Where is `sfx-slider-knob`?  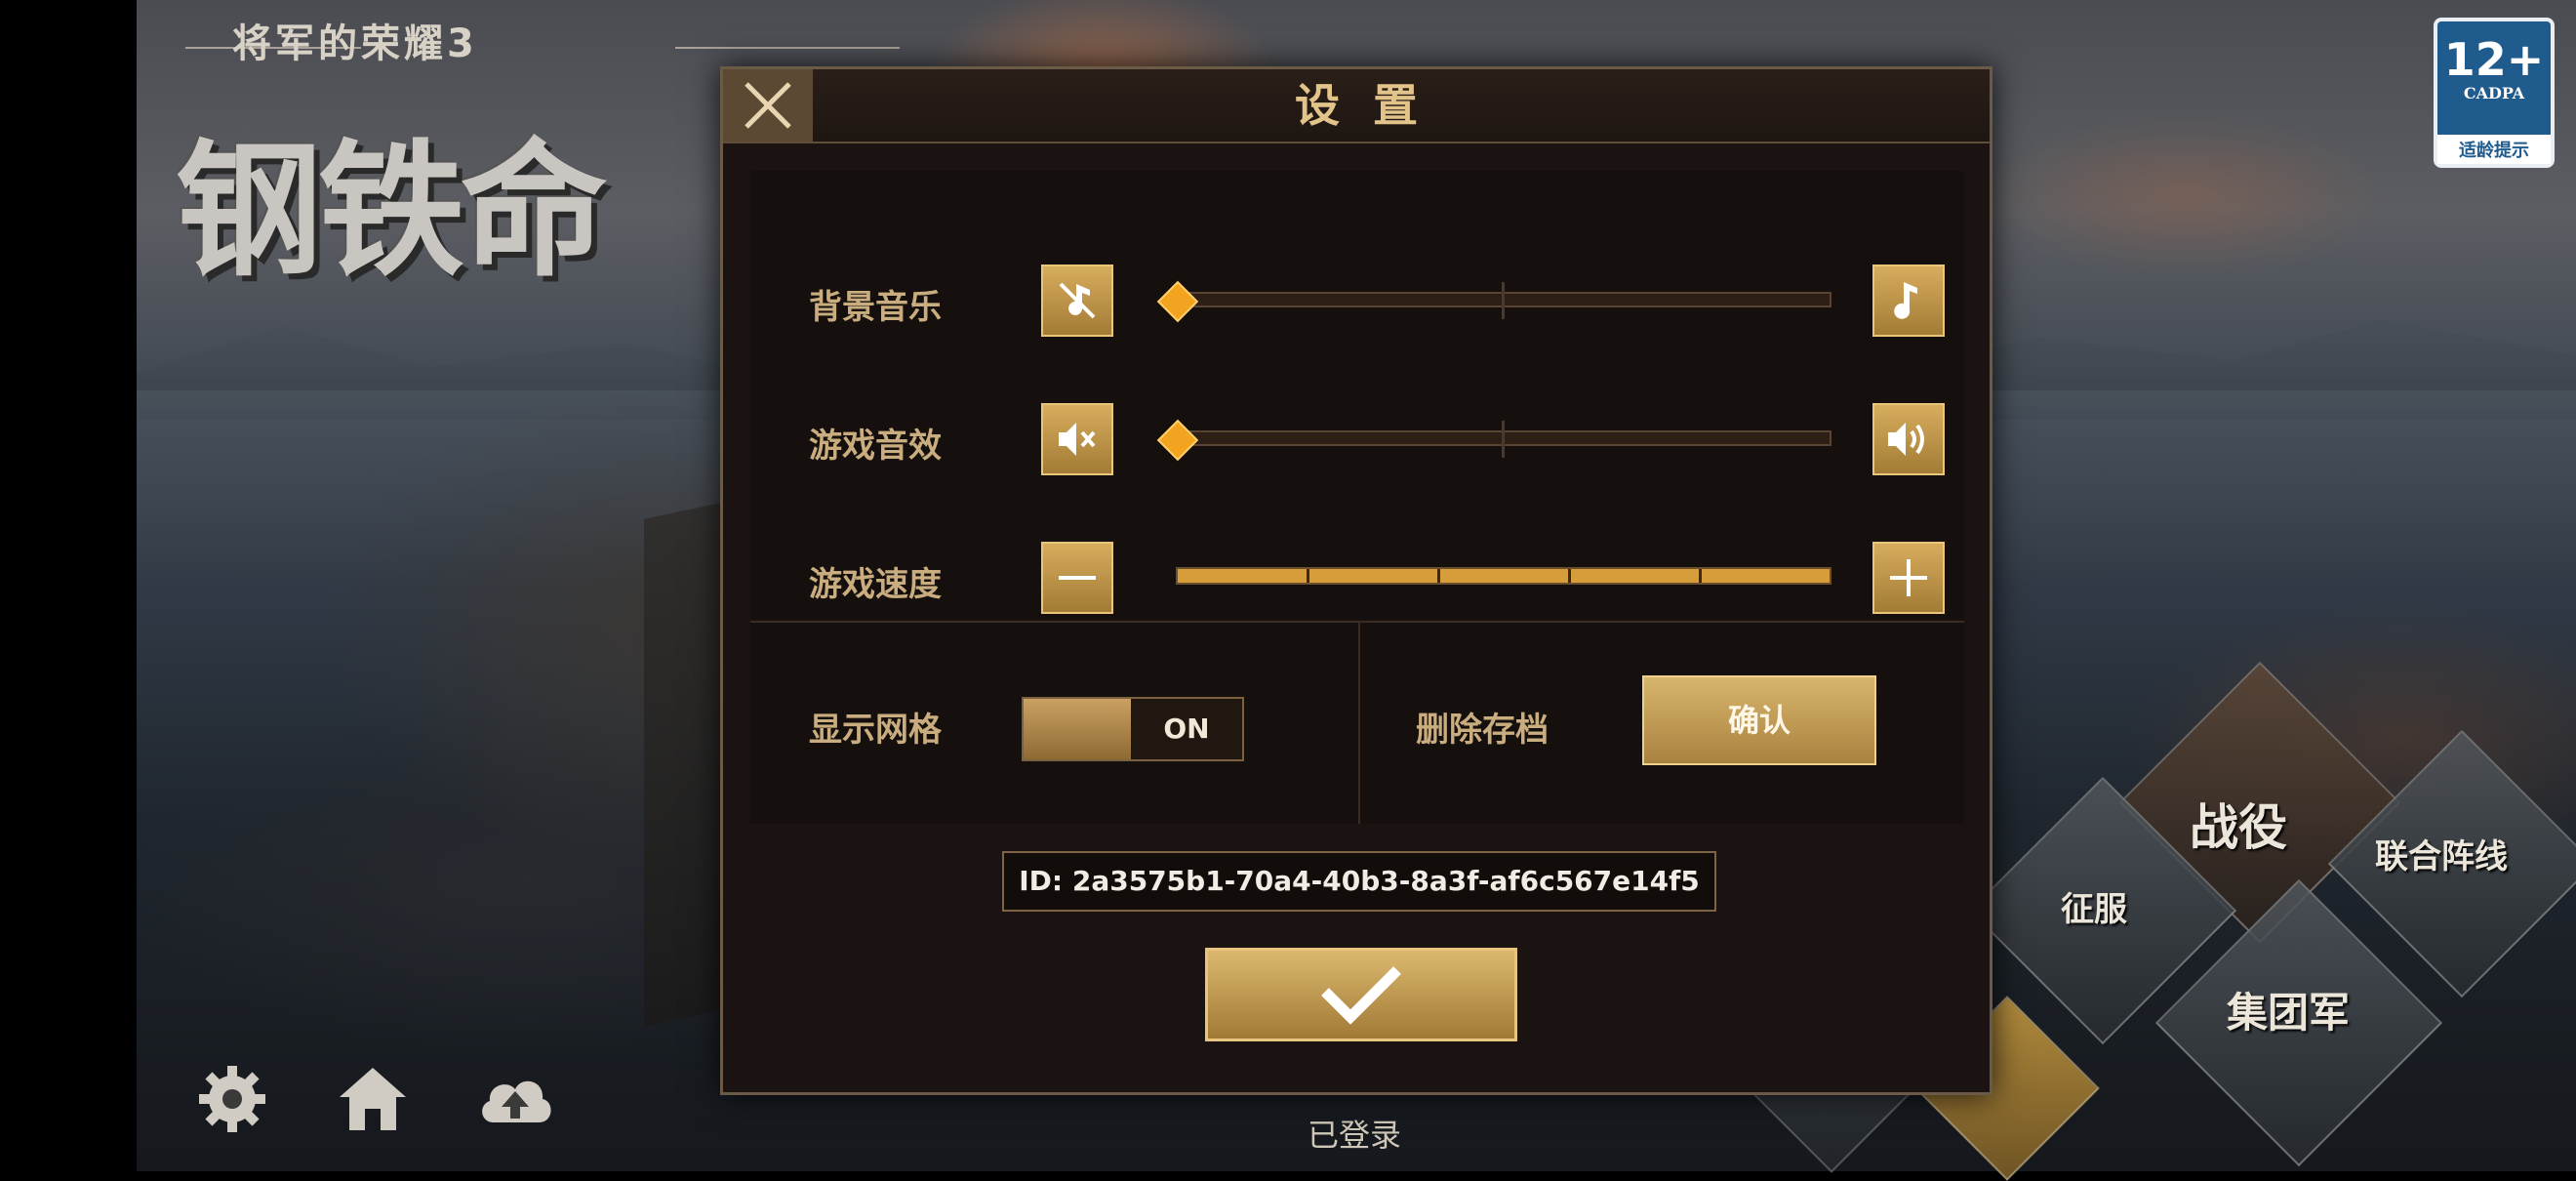
sfx-slider-knob is located at coordinates (1177, 440).